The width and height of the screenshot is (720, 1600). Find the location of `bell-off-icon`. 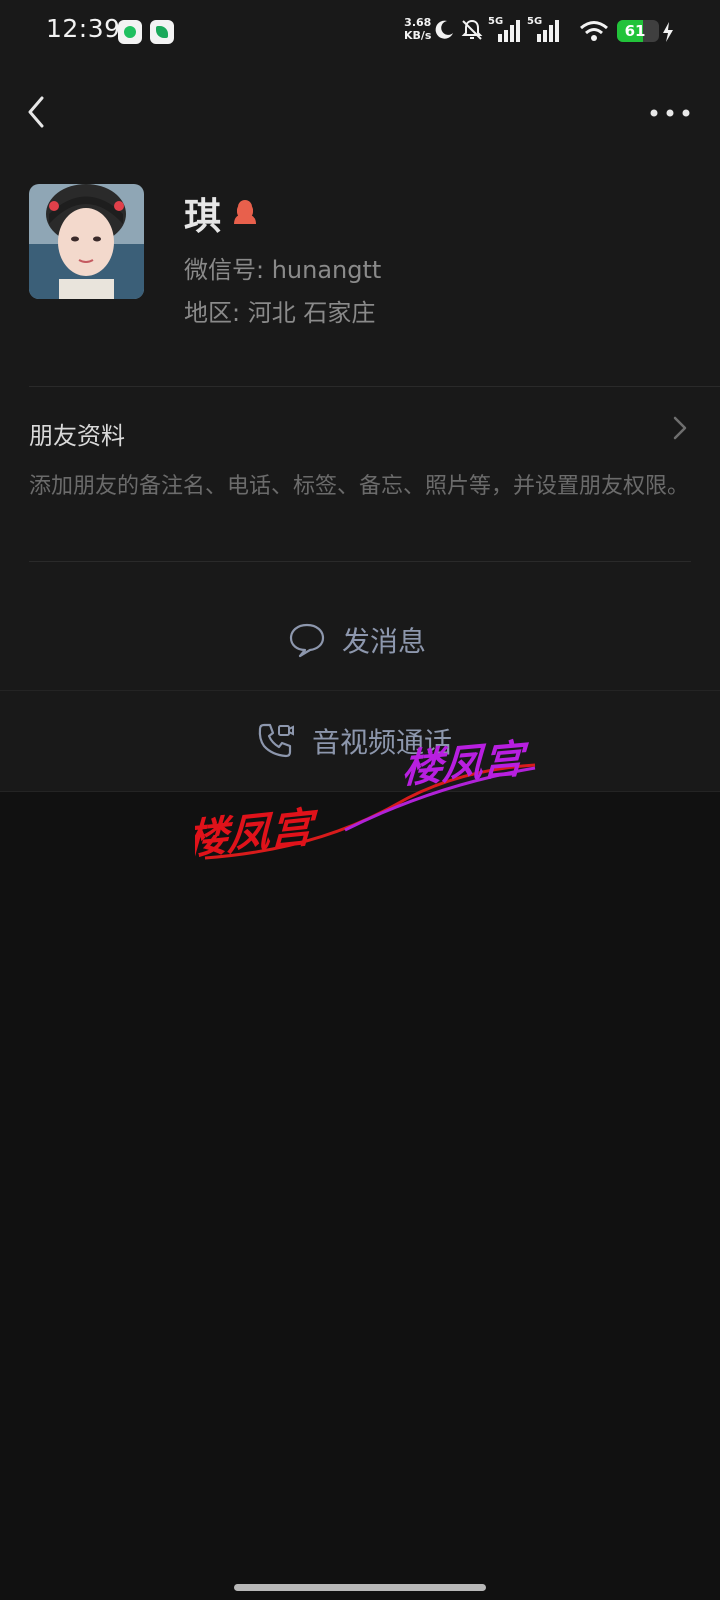

bell-off-icon is located at coordinates (472, 29).